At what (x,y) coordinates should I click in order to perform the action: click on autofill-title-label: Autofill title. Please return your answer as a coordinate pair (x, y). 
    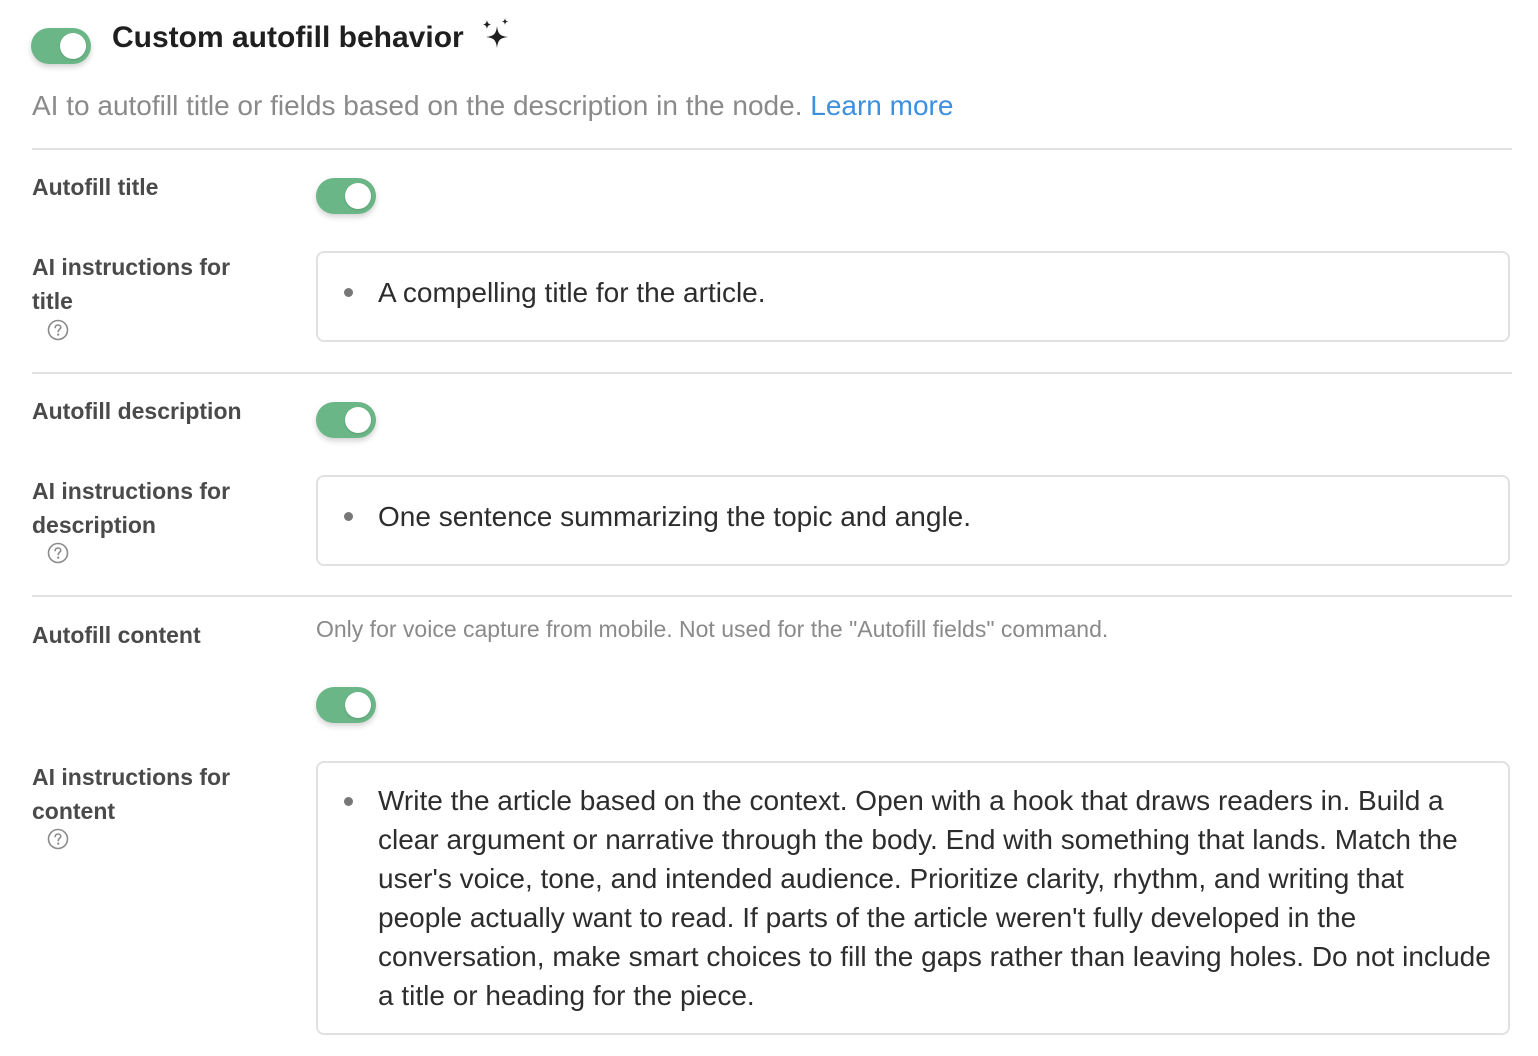
    Looking at the image, I should click on (95, 187).